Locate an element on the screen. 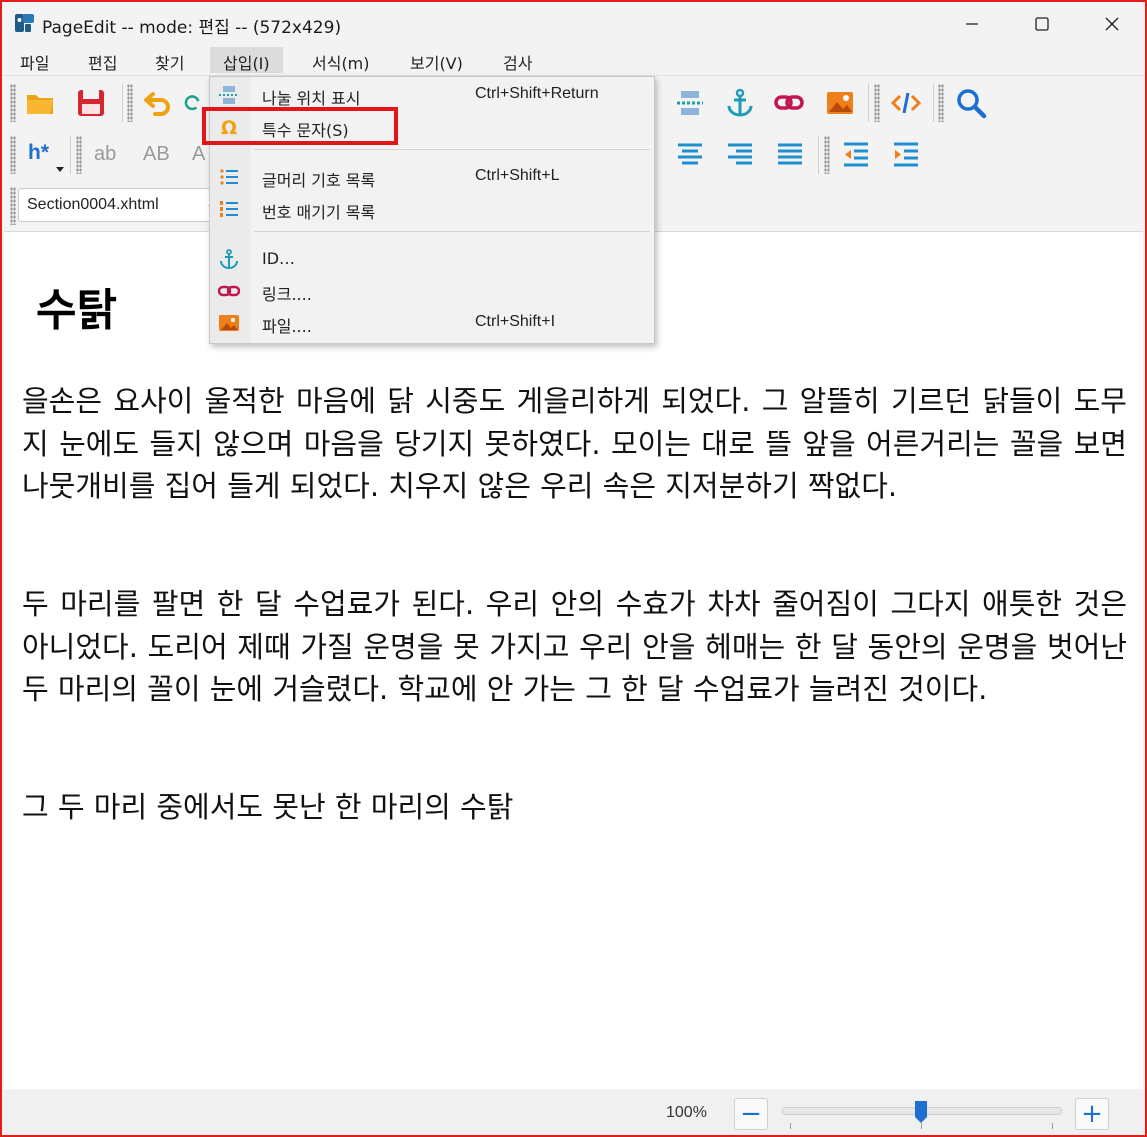 This screenshot has height=1137, width=1147. numbered-list-icon is located at coordinates (229, 209).